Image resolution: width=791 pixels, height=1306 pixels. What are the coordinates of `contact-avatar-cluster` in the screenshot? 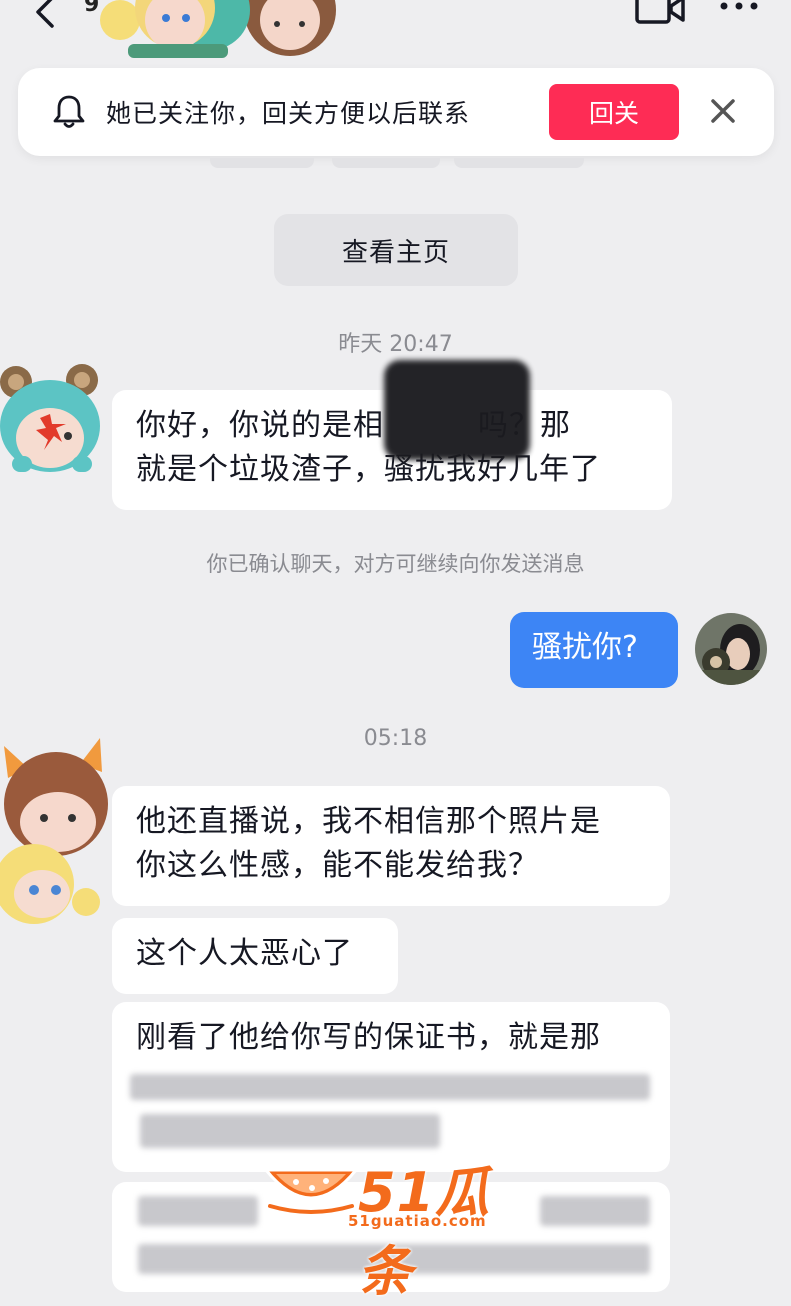 It's located at (225, 35).